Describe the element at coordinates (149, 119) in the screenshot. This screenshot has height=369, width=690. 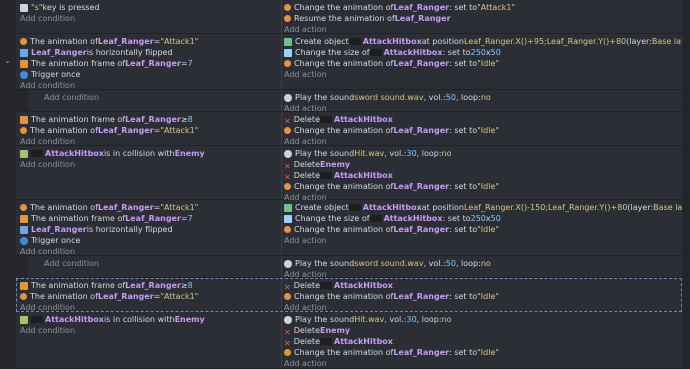
I see `condition: The animation frame of Leaf_Ranger ≥ 8` at that location.